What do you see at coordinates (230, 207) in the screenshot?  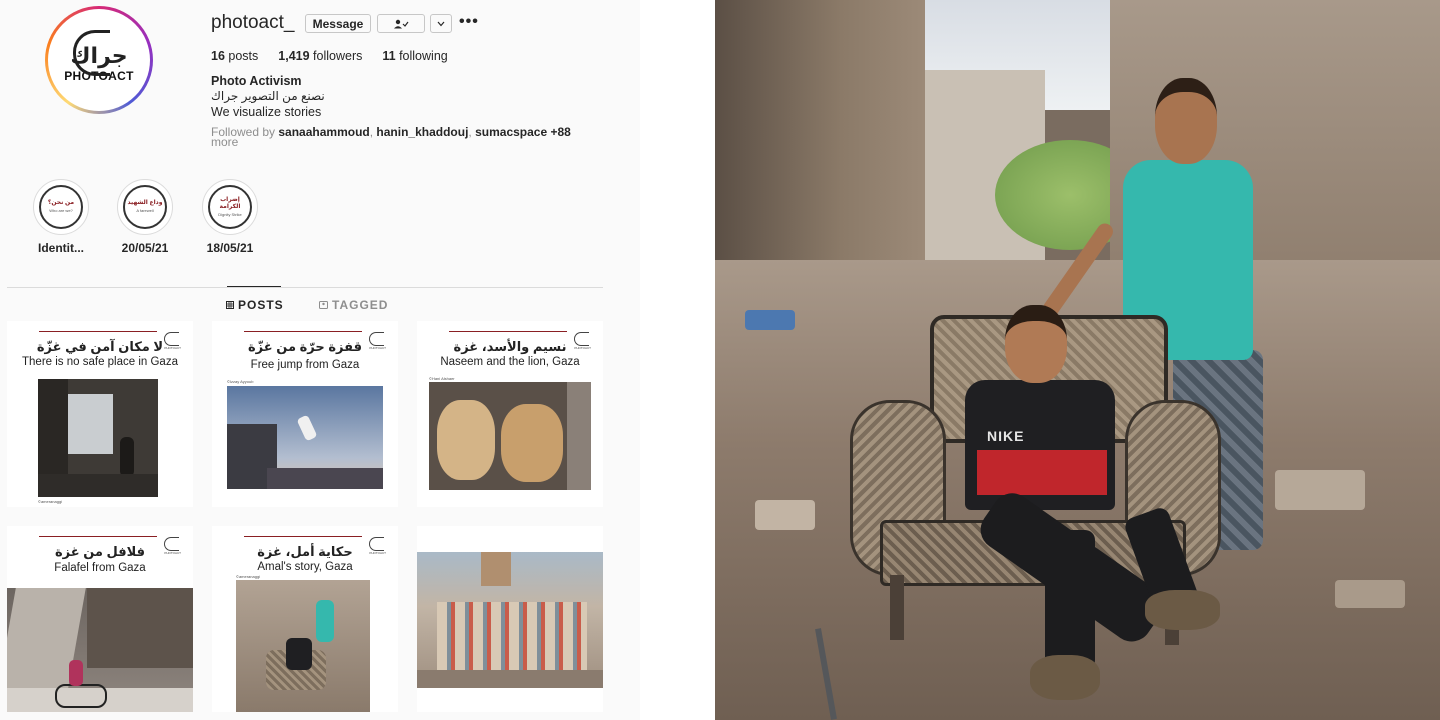 I see `highlight-cover: إضراب الكرامة Dignity Strike` at bounding box center [230, 207].